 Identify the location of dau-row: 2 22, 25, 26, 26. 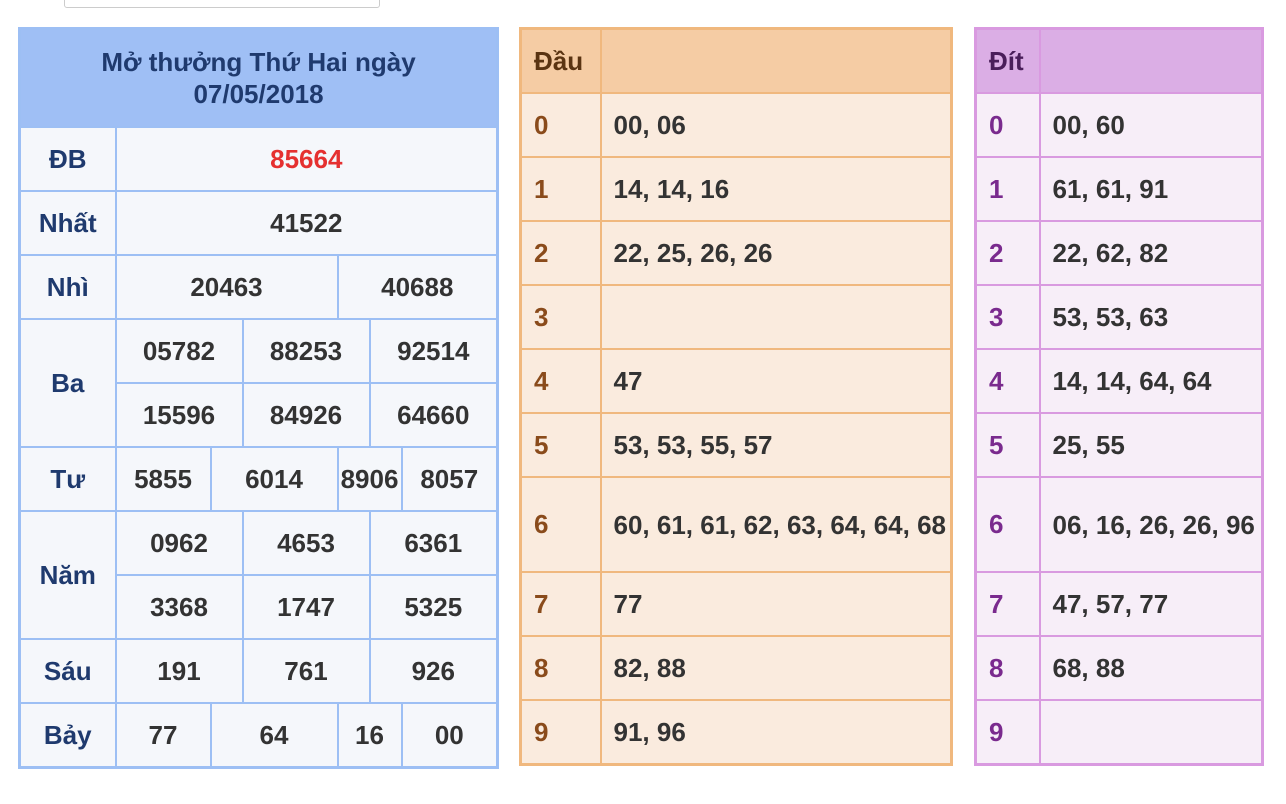
(736, 253).